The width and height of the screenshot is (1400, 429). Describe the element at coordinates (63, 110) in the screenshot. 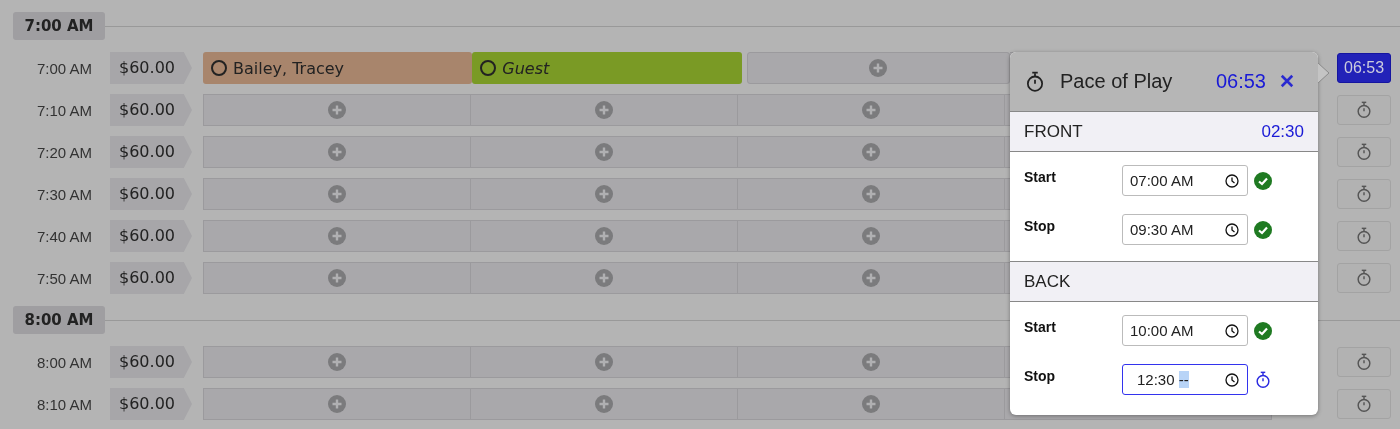

I see `tee-time: 7:10 AM` at that location.